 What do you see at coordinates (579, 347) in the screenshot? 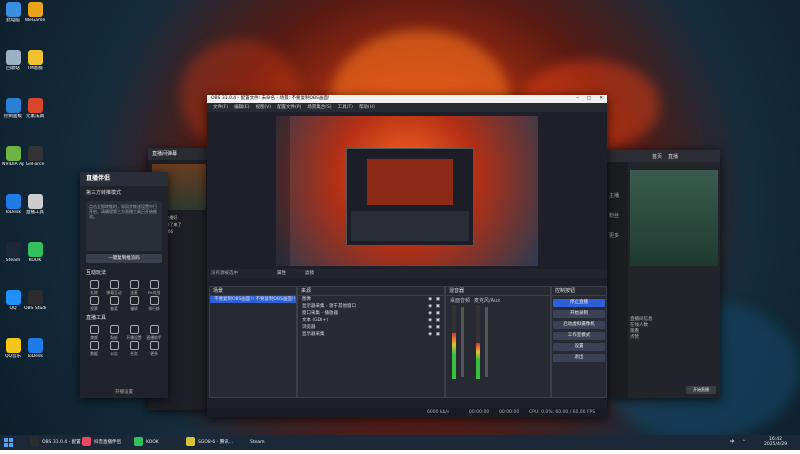
I see `control-button: 设置` at bounding box center [579, 347].